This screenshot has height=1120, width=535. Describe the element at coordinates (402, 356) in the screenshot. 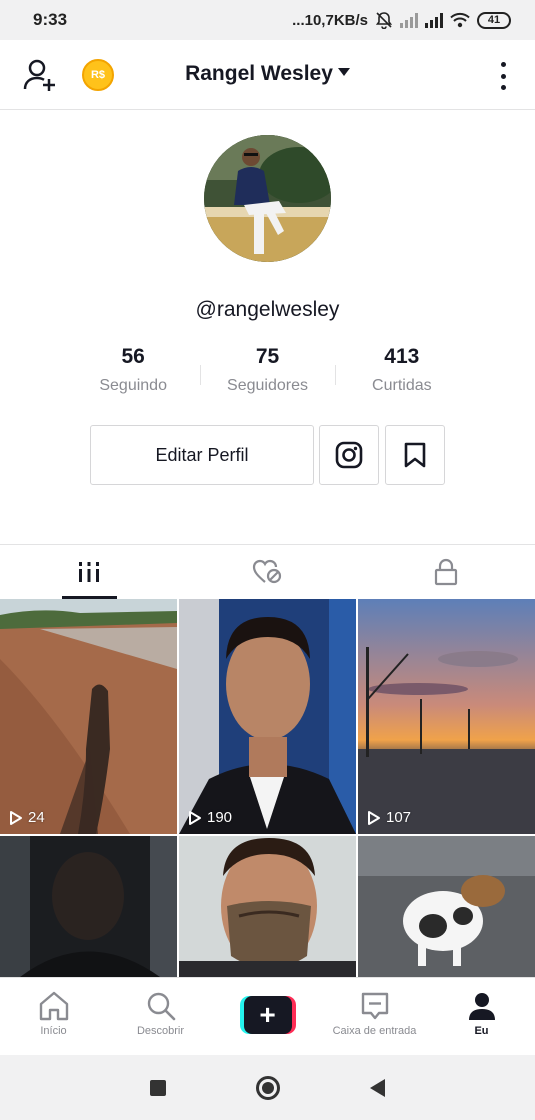

I see `stat-value: 413` at that location.